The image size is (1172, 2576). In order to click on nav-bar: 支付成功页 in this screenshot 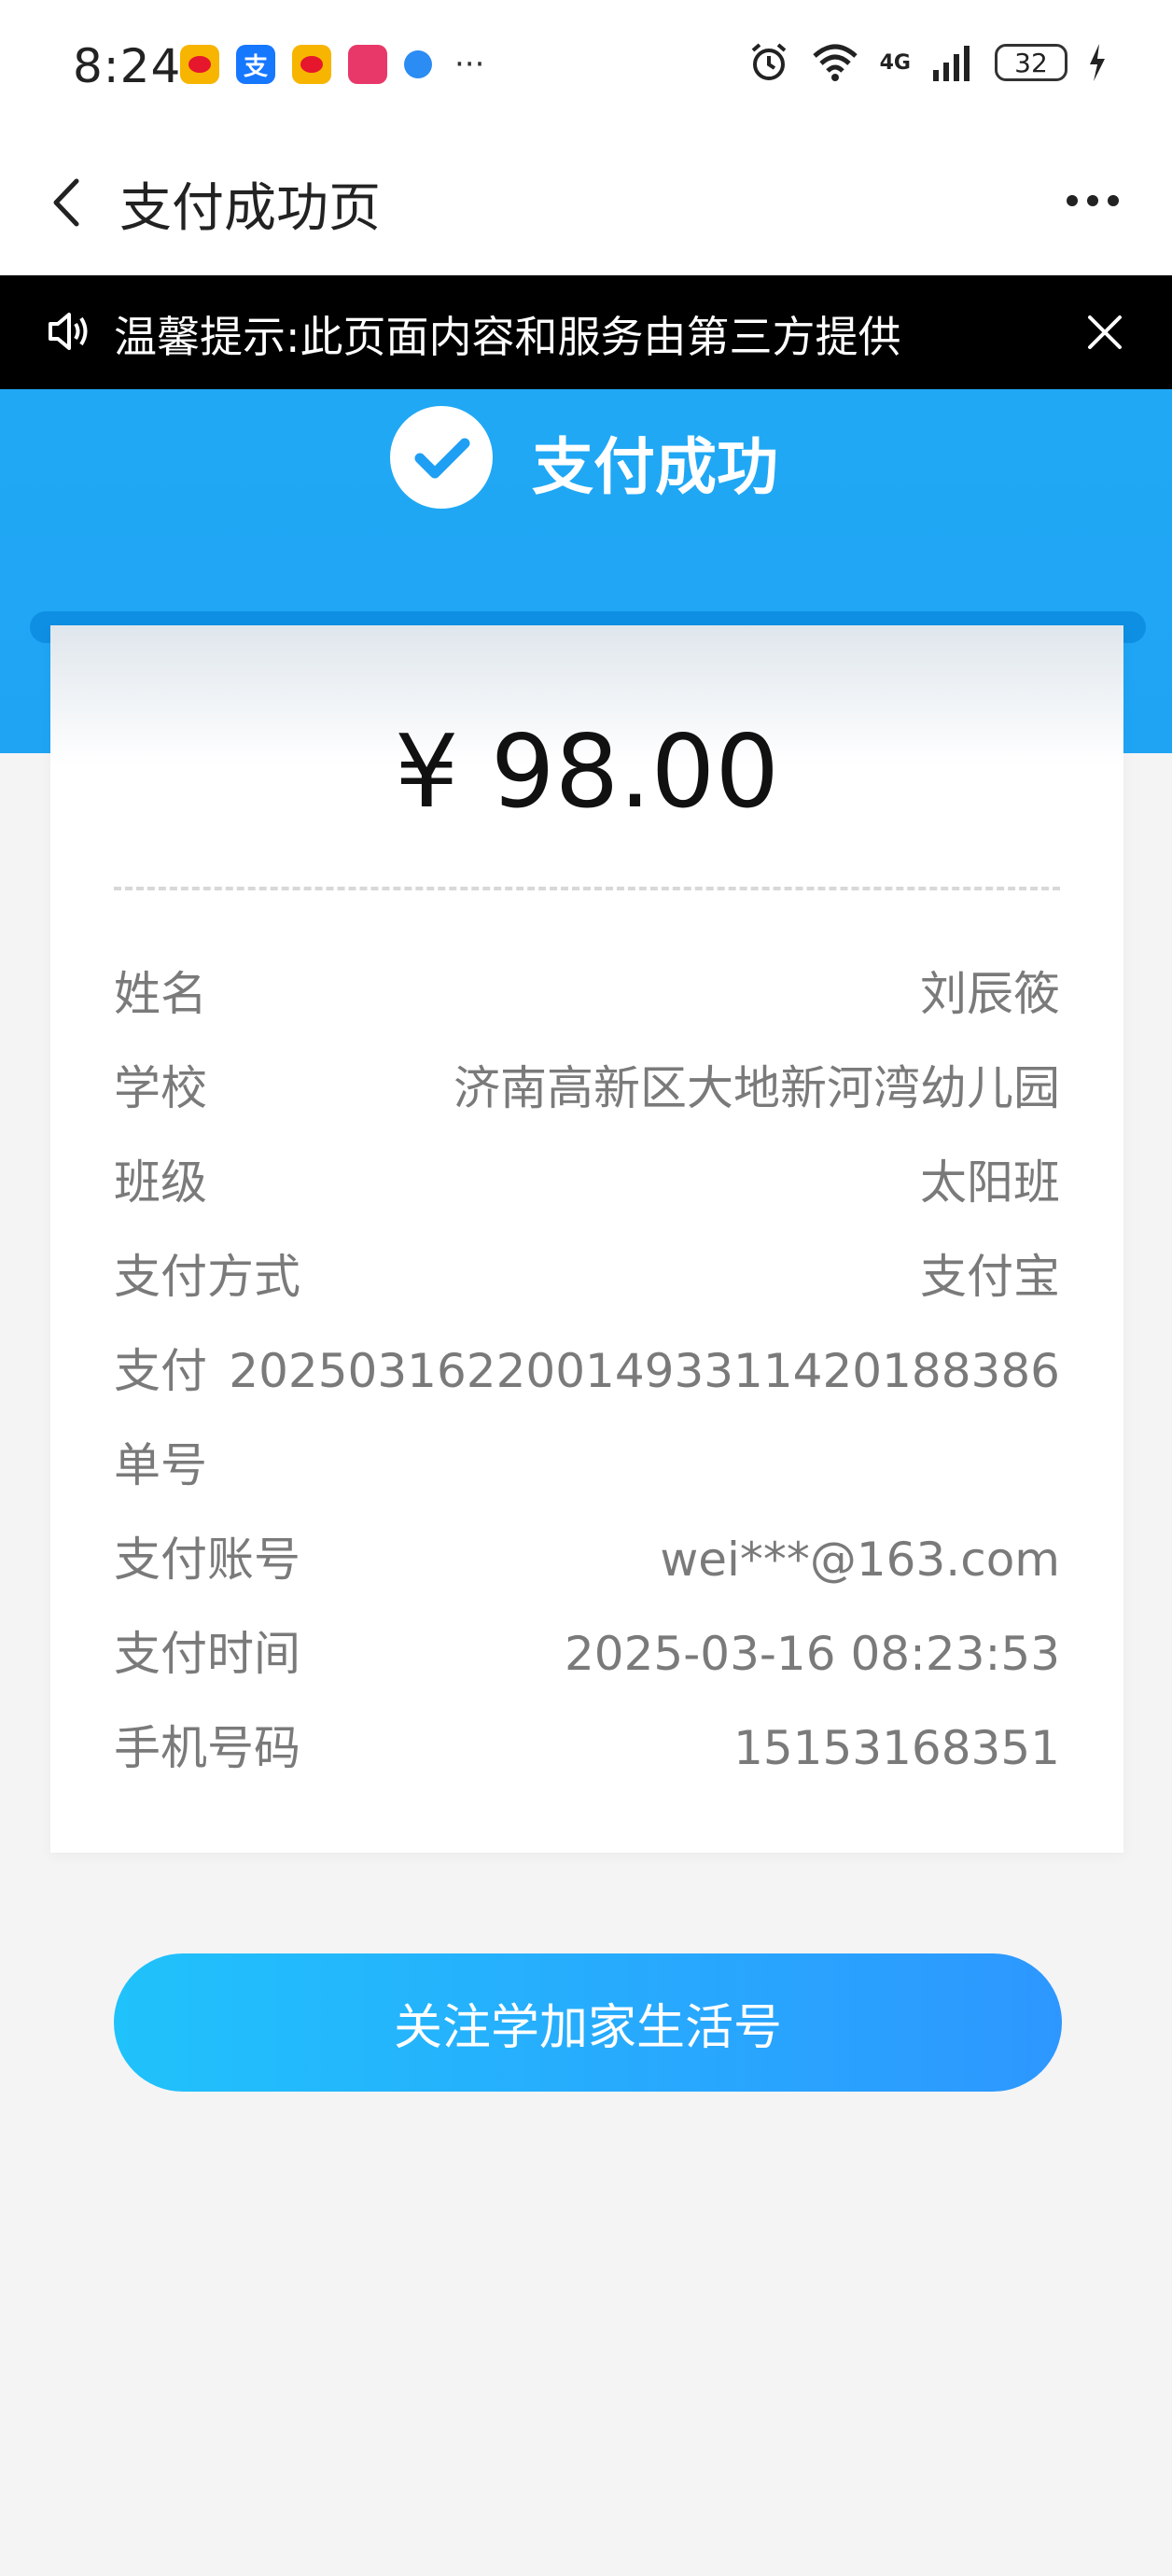, I will do `click(586, 203)`.